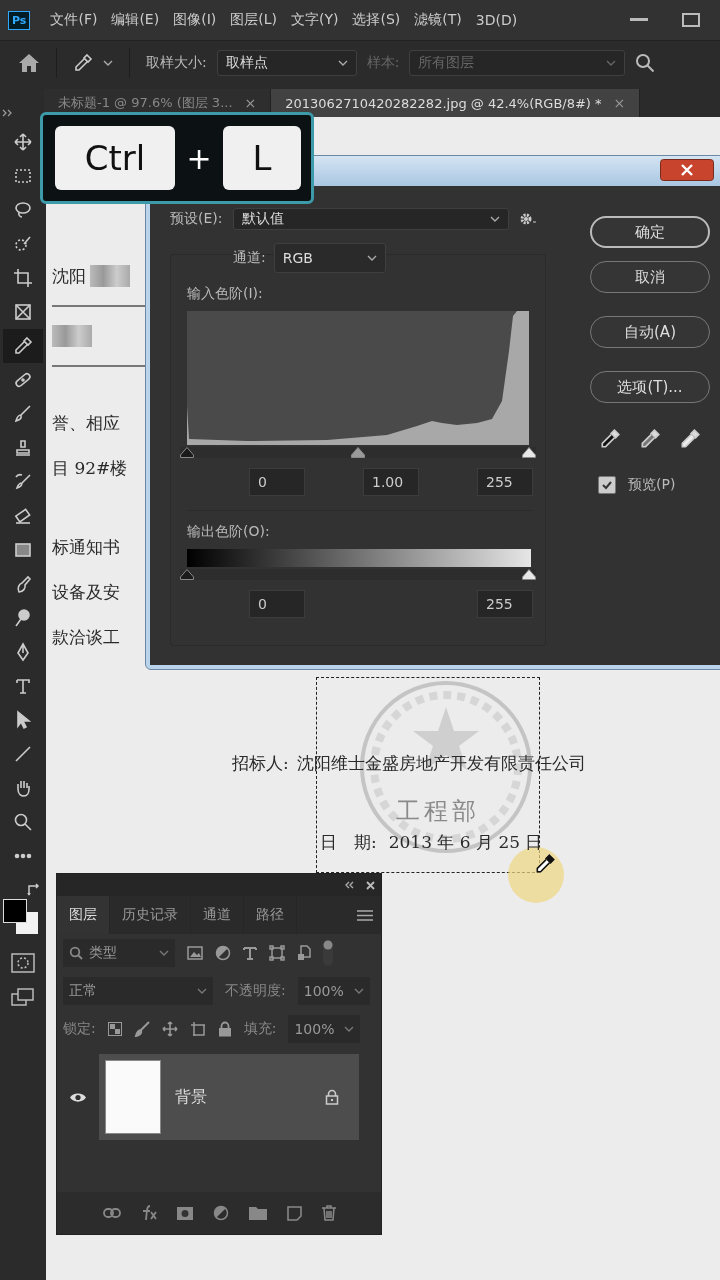  What do you see at coordinates (257, 1213) in the screenshot?
I see `folder-icon` at bounding box center [257, 1213].